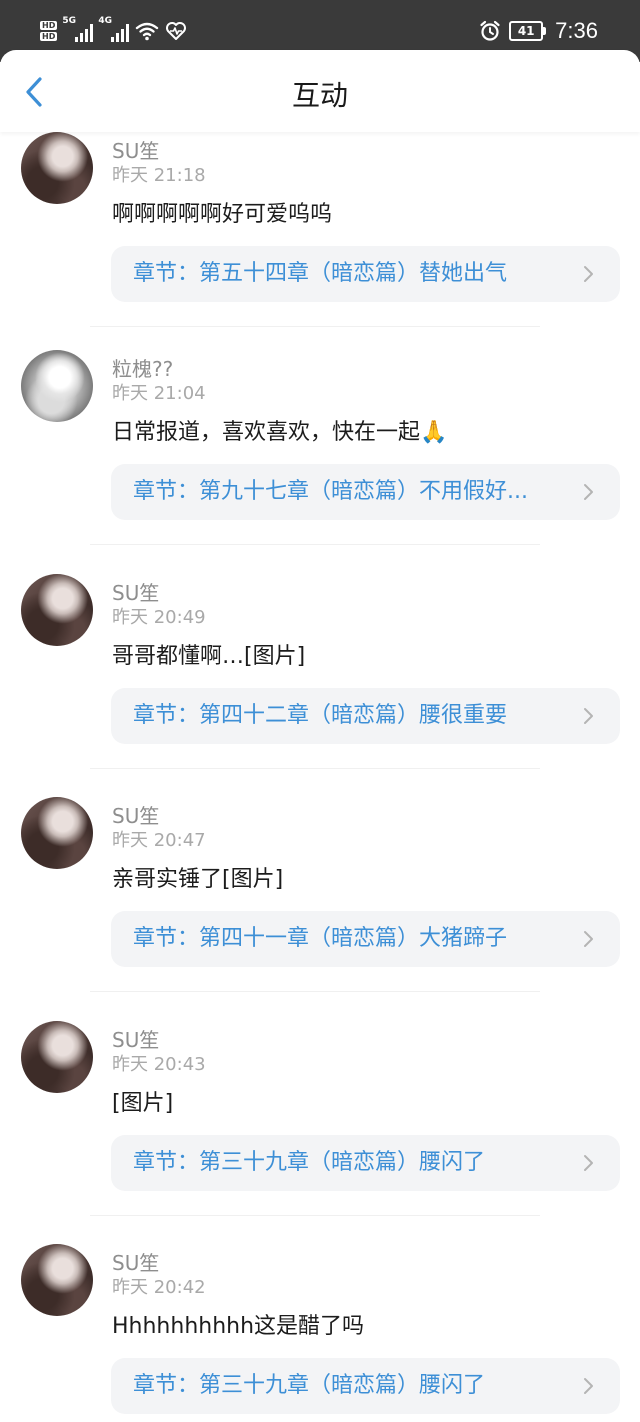  I want to click on status-right: 41 7:36, so click(538, 31).